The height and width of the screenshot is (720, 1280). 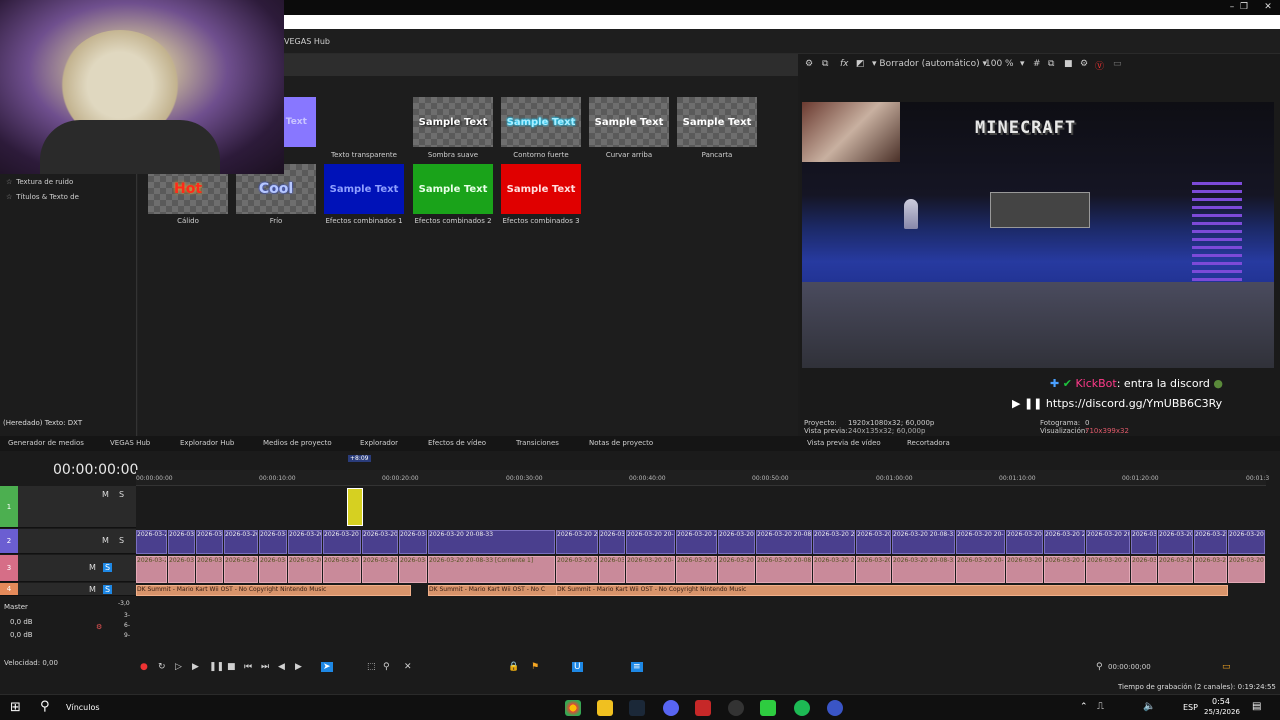 I want to click on music-clip: DK Summit - Mario Kart Wii OST - No C, so click(x=493, y=590).